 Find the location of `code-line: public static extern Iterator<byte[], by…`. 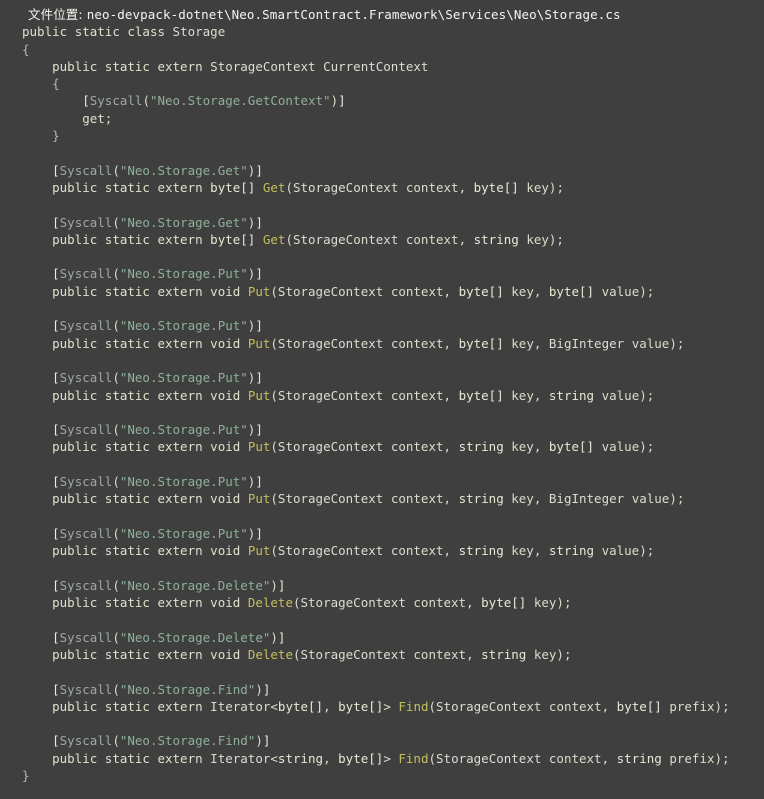

code-line: public static extern Iterator<byte[], by… is located at coordinates (391, 706).